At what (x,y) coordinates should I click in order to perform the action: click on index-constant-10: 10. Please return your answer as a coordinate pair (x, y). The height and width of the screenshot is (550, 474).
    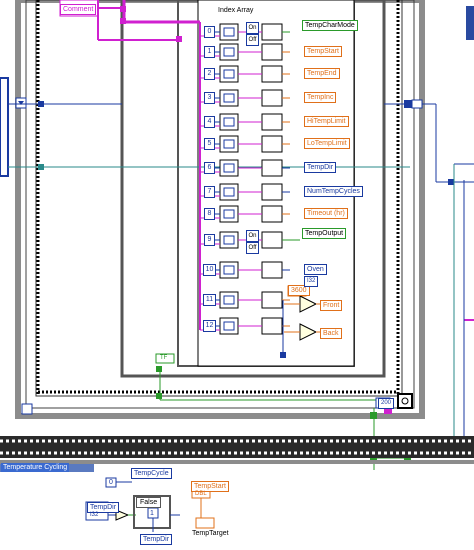
    Looking at the image, I should click on (209, 270).